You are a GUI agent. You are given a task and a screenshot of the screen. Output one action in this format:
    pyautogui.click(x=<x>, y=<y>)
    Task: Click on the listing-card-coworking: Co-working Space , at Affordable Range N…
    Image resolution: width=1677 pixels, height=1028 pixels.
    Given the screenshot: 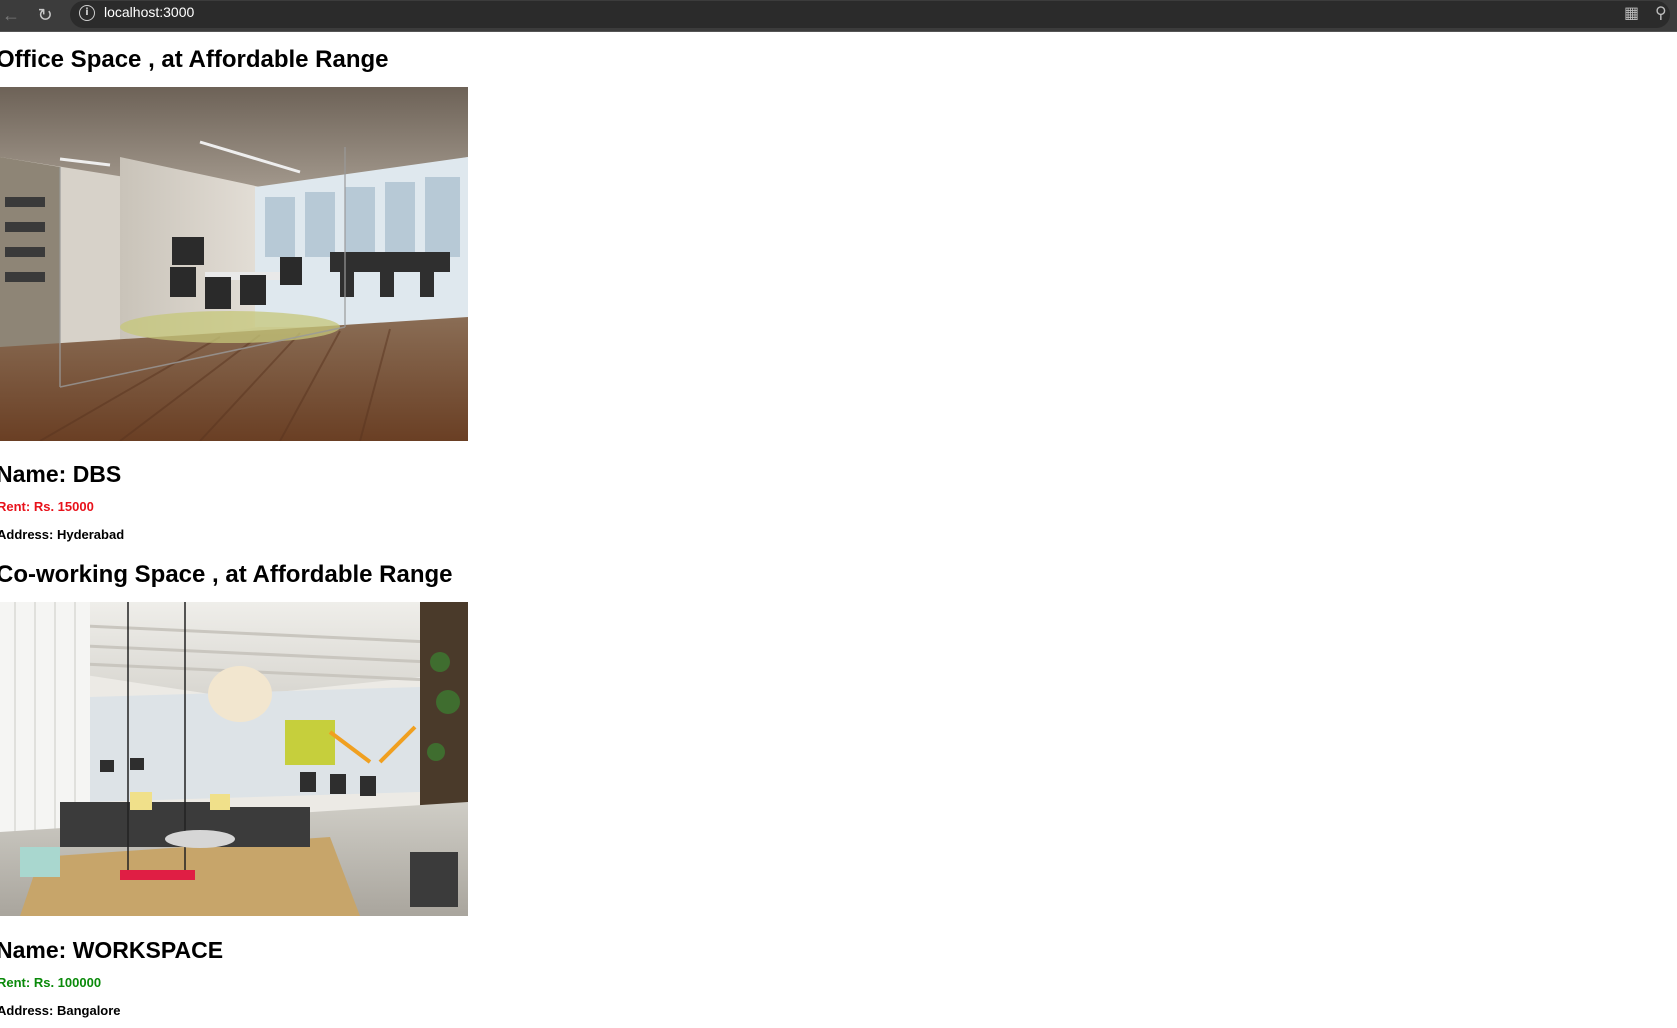 What is the action you would take?
    pyautogui.click(x=234, y=789)
    